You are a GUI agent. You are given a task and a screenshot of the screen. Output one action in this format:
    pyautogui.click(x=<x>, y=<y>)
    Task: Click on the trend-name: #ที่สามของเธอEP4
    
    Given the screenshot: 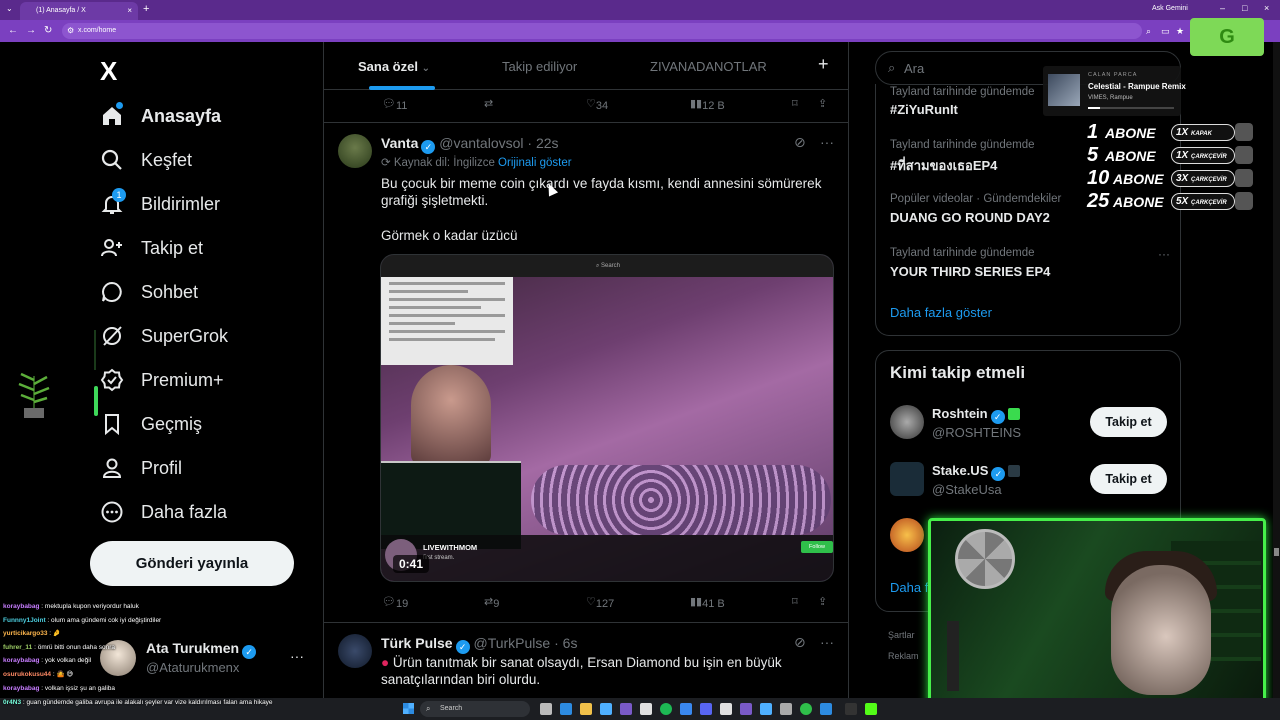 What is the action you would take?
    pyautogui.click(x=943, y=165)
    